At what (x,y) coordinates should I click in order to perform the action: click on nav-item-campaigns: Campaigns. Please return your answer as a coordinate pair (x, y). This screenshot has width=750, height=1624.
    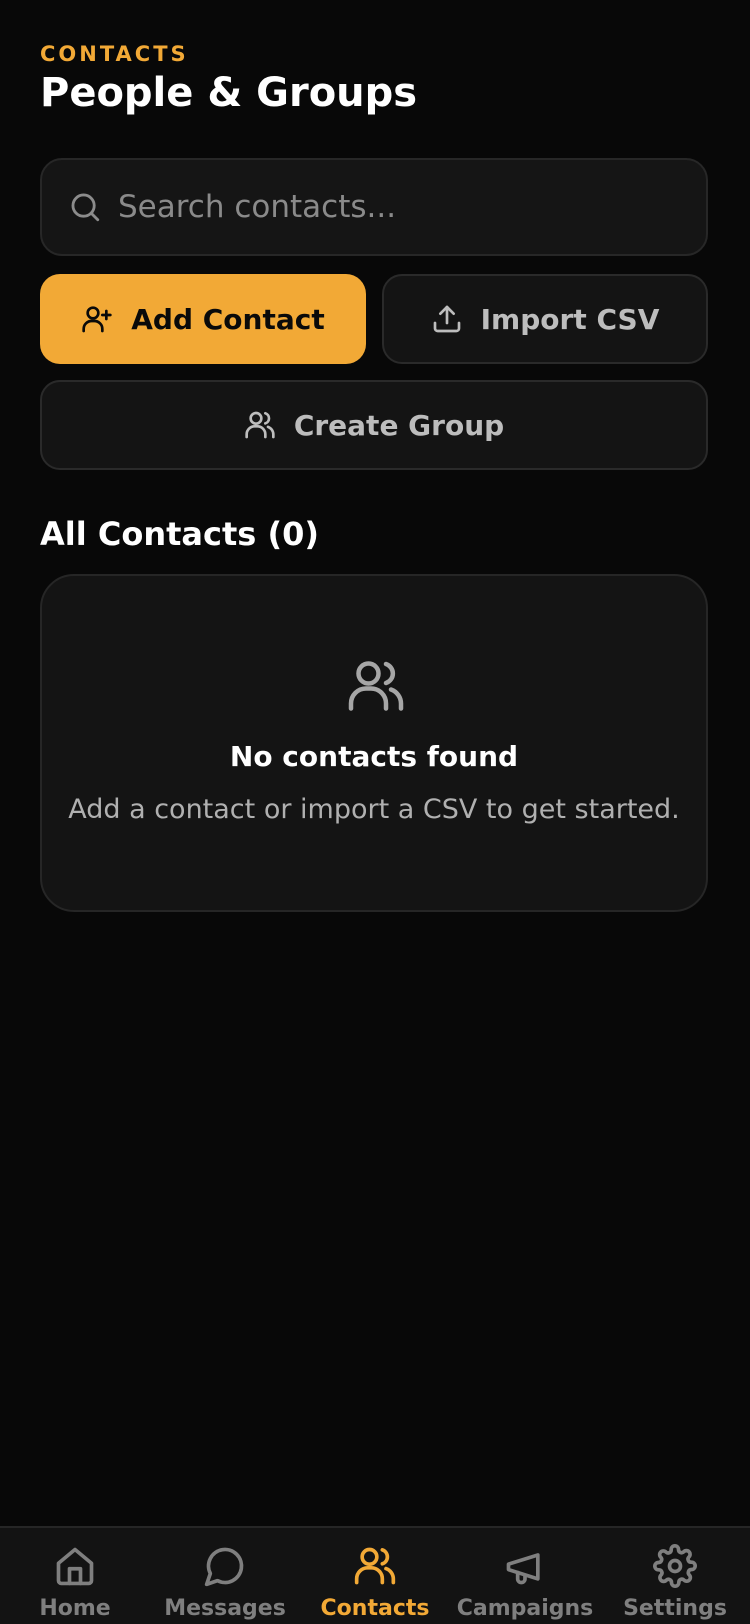
    Looking at the image, I should click on (525, 1576).